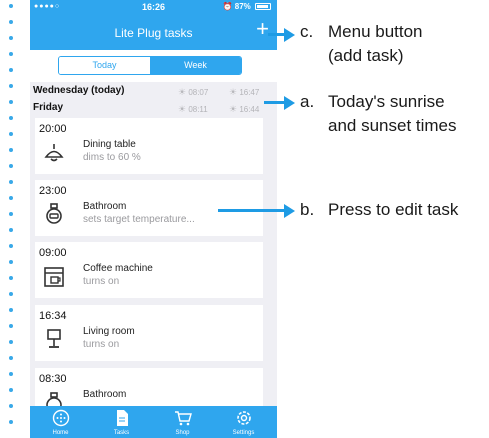 The image size is (489, 438). What do you see at coordinates (182, 92) in the screenshot?
I see `sunrise-icon: ☀` at bounding box center [182, 92].